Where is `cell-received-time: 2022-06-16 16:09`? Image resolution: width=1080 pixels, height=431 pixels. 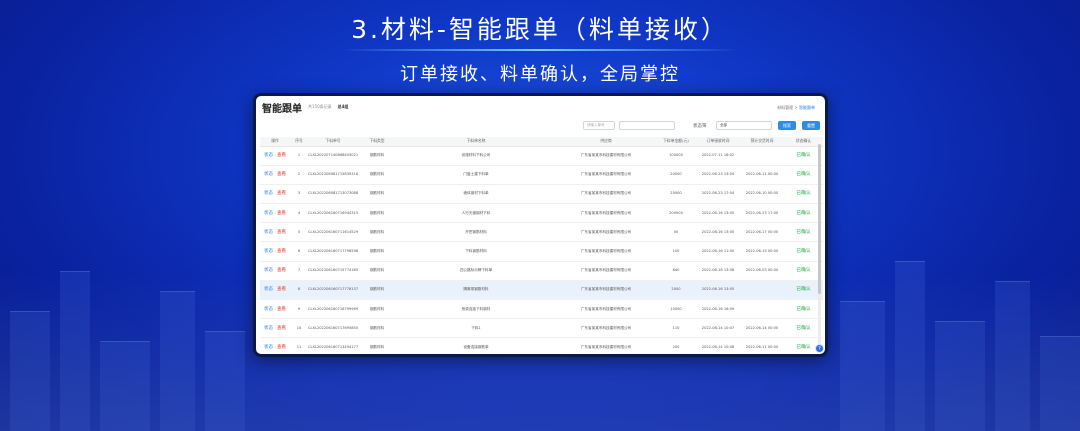 cell-received-time: 2022-06-16 16:09 is located at coordinates (718, 309).